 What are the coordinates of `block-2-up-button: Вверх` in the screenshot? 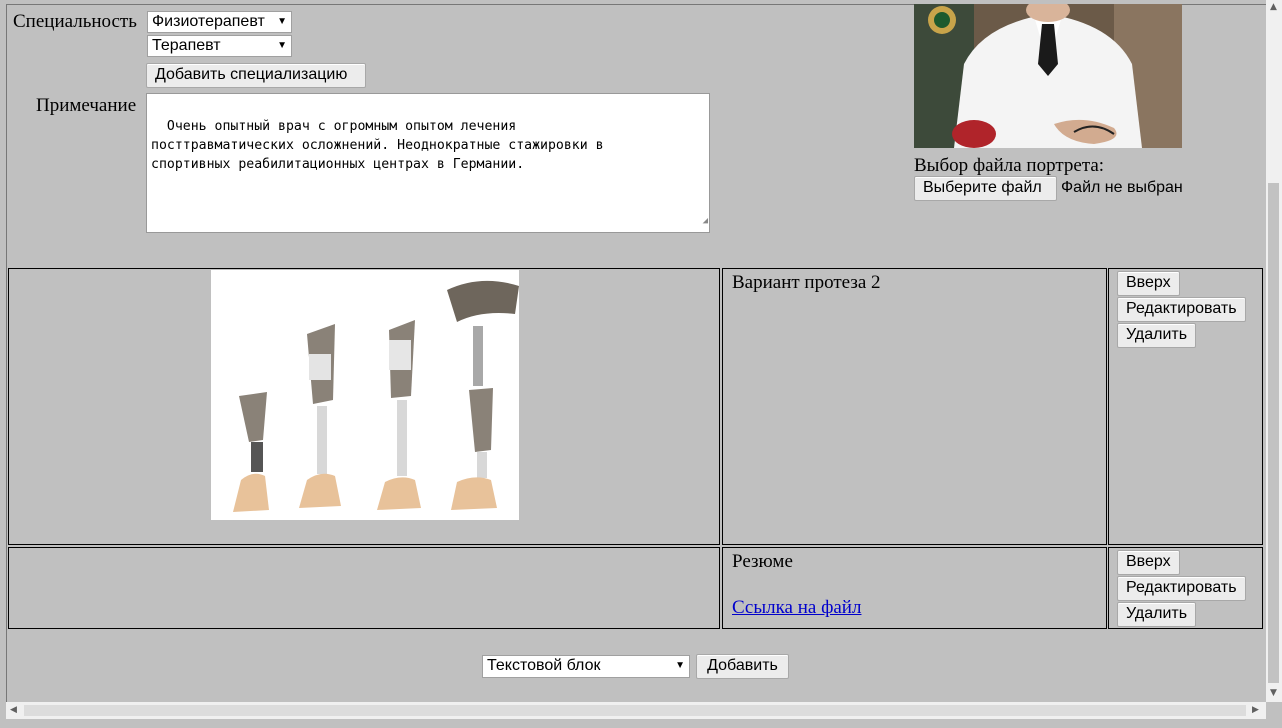 It's located at (1148, 562).